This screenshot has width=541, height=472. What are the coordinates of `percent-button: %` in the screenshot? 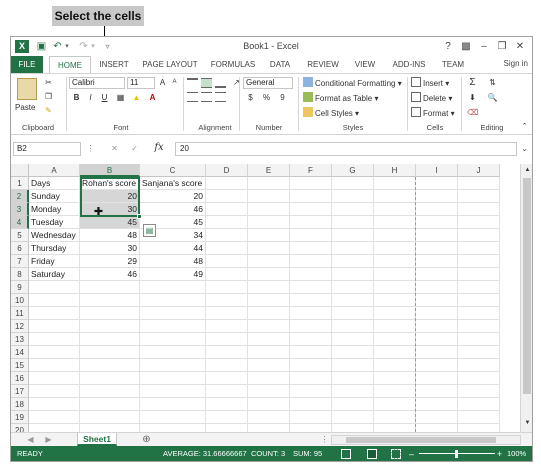 It's located at (266, 97).